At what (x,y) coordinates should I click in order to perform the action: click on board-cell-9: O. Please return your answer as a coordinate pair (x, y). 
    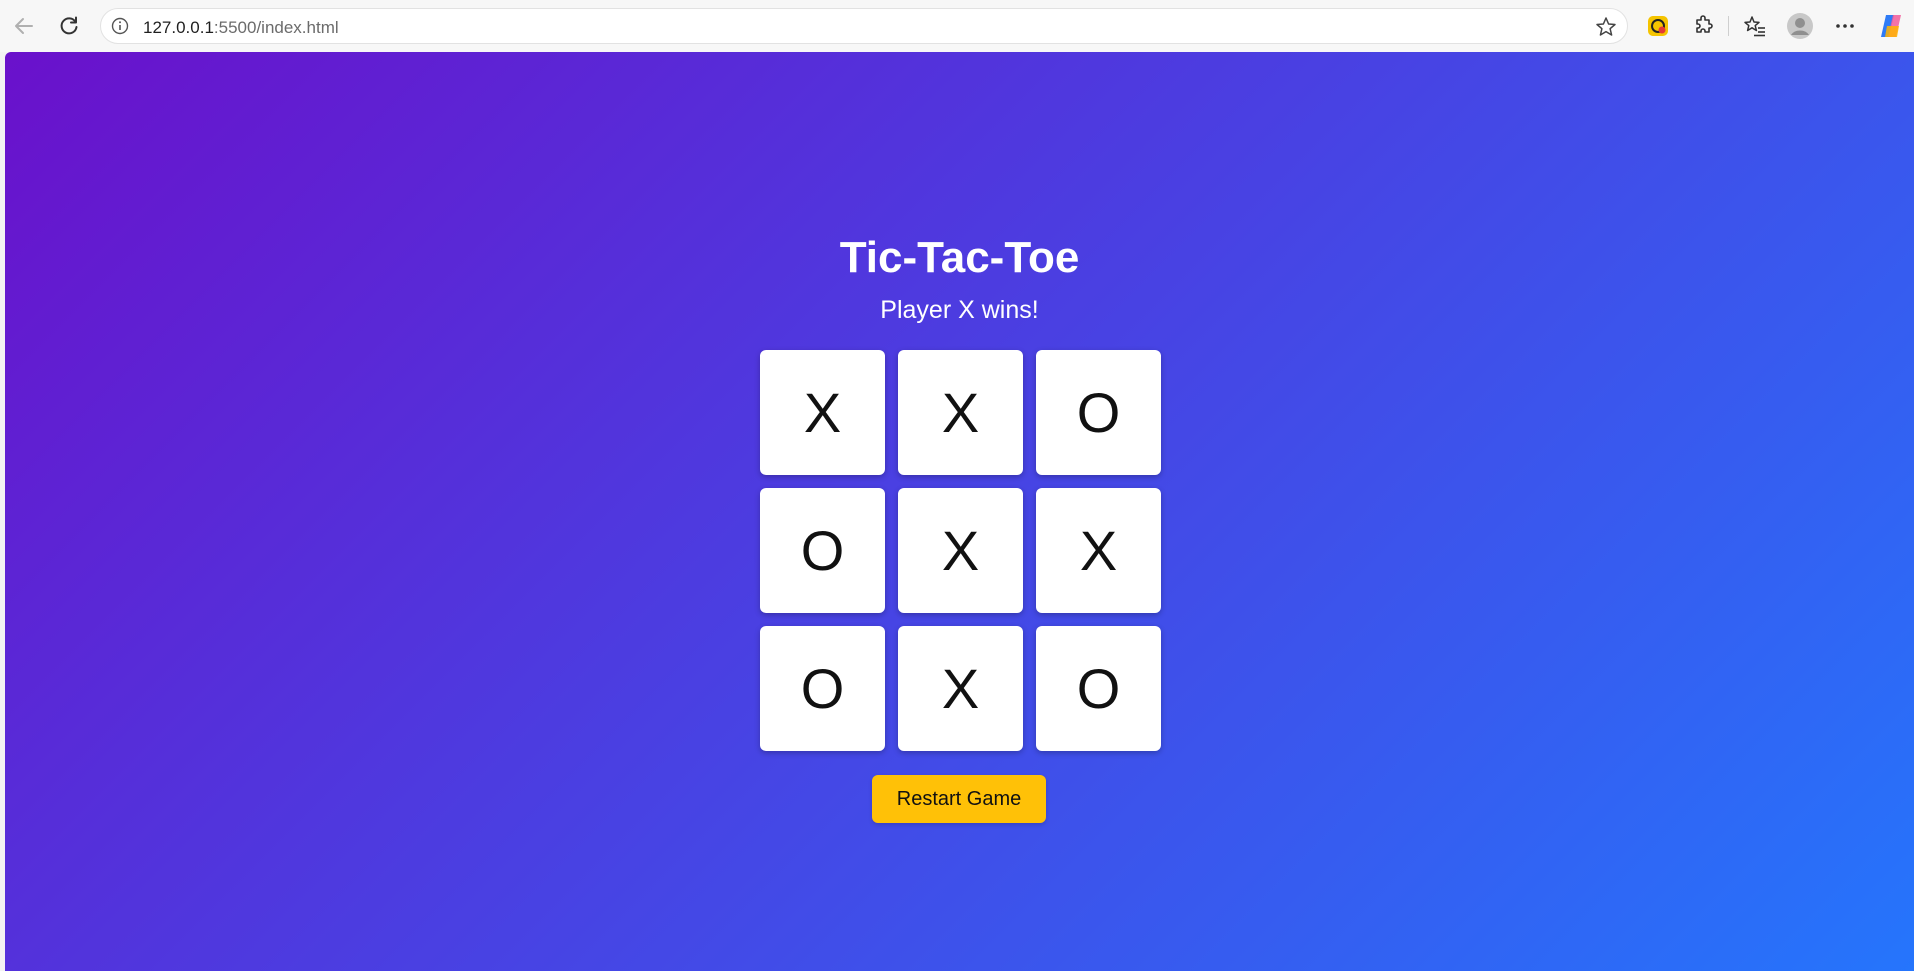
    Looking at the image, I should click on (1098, 688).